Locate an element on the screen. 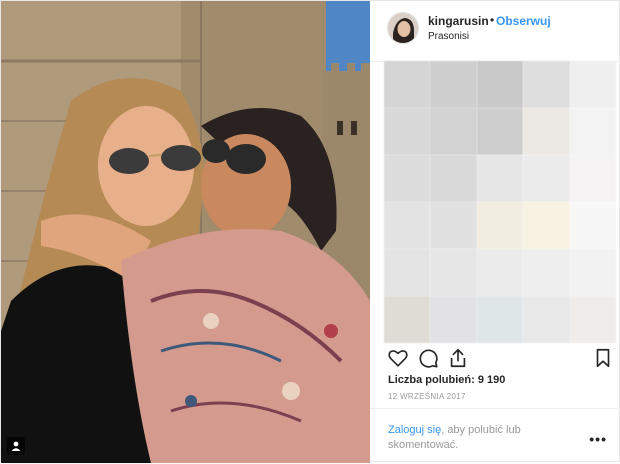  comment-button is located at coordinates (428, 358).